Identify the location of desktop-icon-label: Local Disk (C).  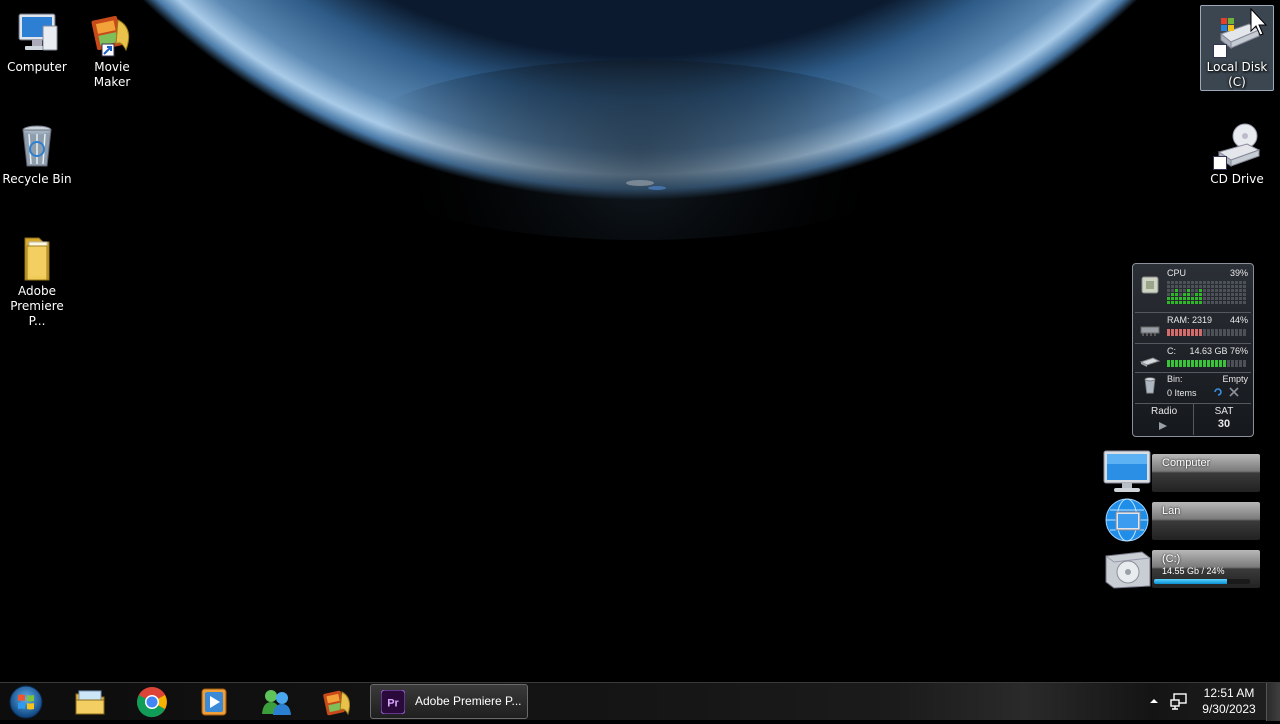
(1237, 74).